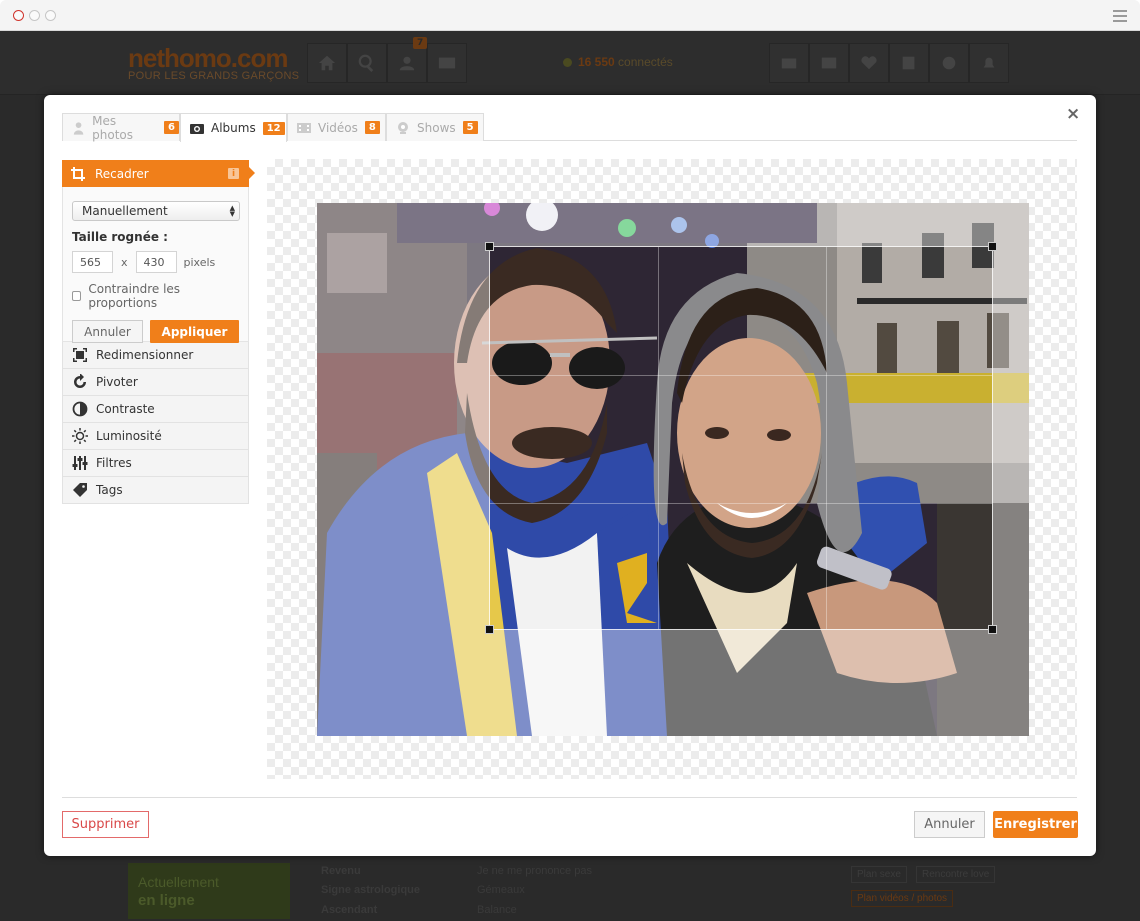  I want to click on film-icon, so click(304, 127).